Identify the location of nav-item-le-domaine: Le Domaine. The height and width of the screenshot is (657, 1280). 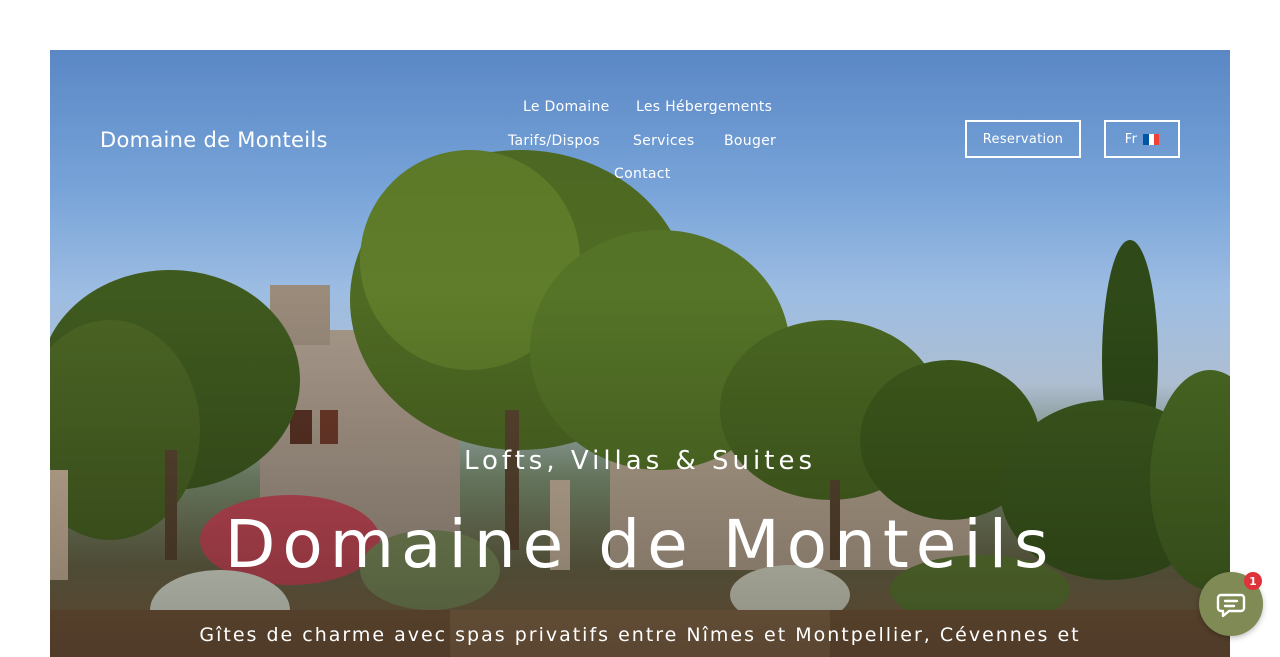
(566, 107).